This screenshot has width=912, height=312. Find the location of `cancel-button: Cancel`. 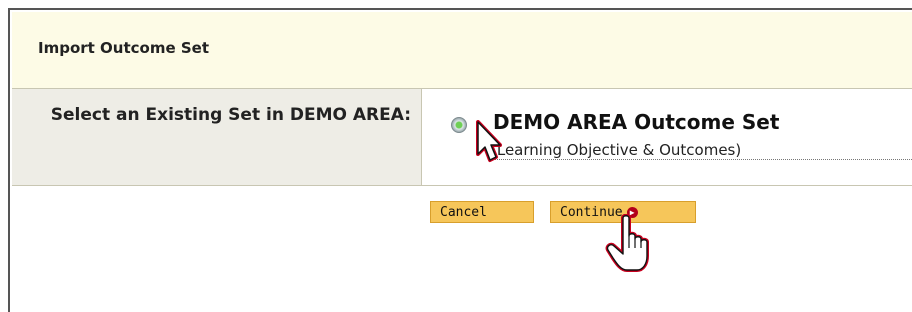

cancel-button: Cancel is located at coordinates (482, 212).